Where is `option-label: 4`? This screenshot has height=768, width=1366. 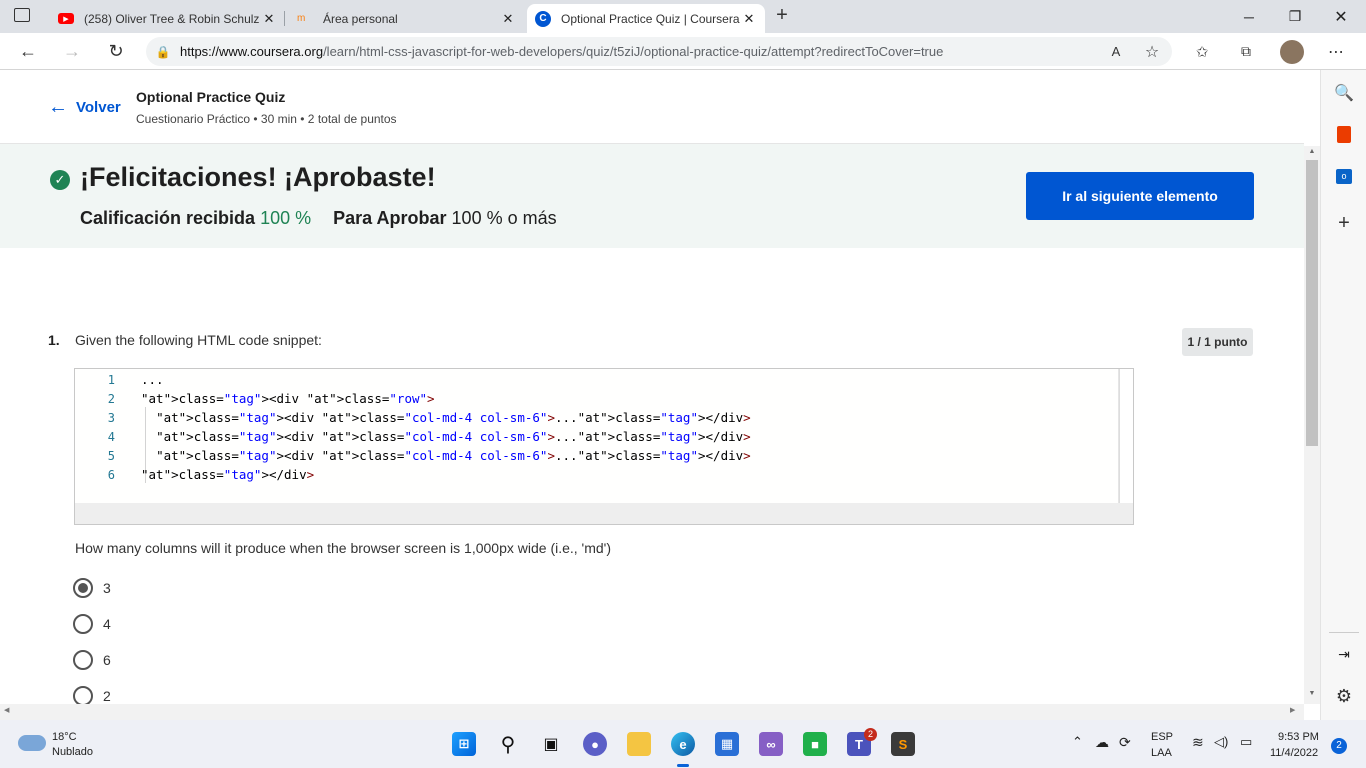
option-label: 4 is located at coordinates (107, 624).